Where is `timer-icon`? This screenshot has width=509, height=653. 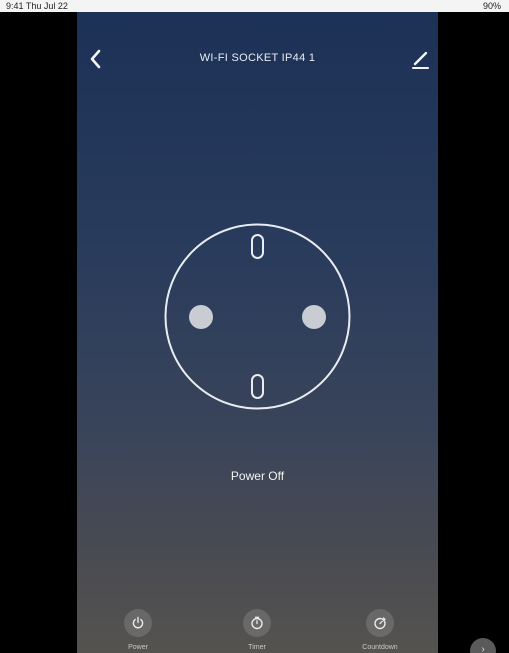
timer-icon is located at coordinates (257, 623).